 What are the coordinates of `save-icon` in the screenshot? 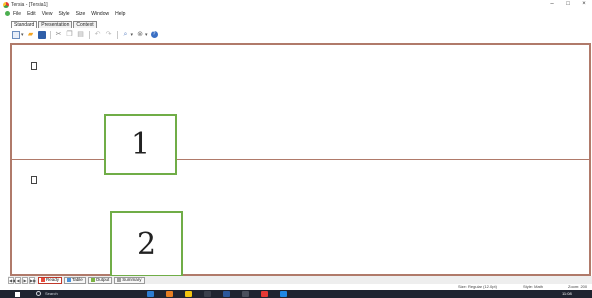 It's located at (41, 34).